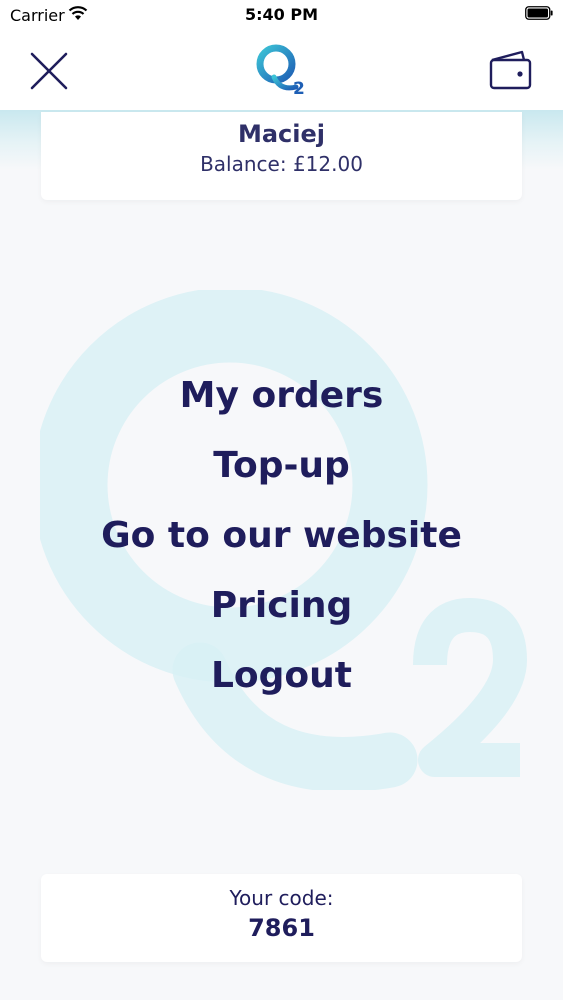 Image resolution: width=563 pixels, height=1000 pixels. What do you see at coordinates (281, 134) in the screenshot?
I see `user-name: Maciej` at bounding box center [281, 134].